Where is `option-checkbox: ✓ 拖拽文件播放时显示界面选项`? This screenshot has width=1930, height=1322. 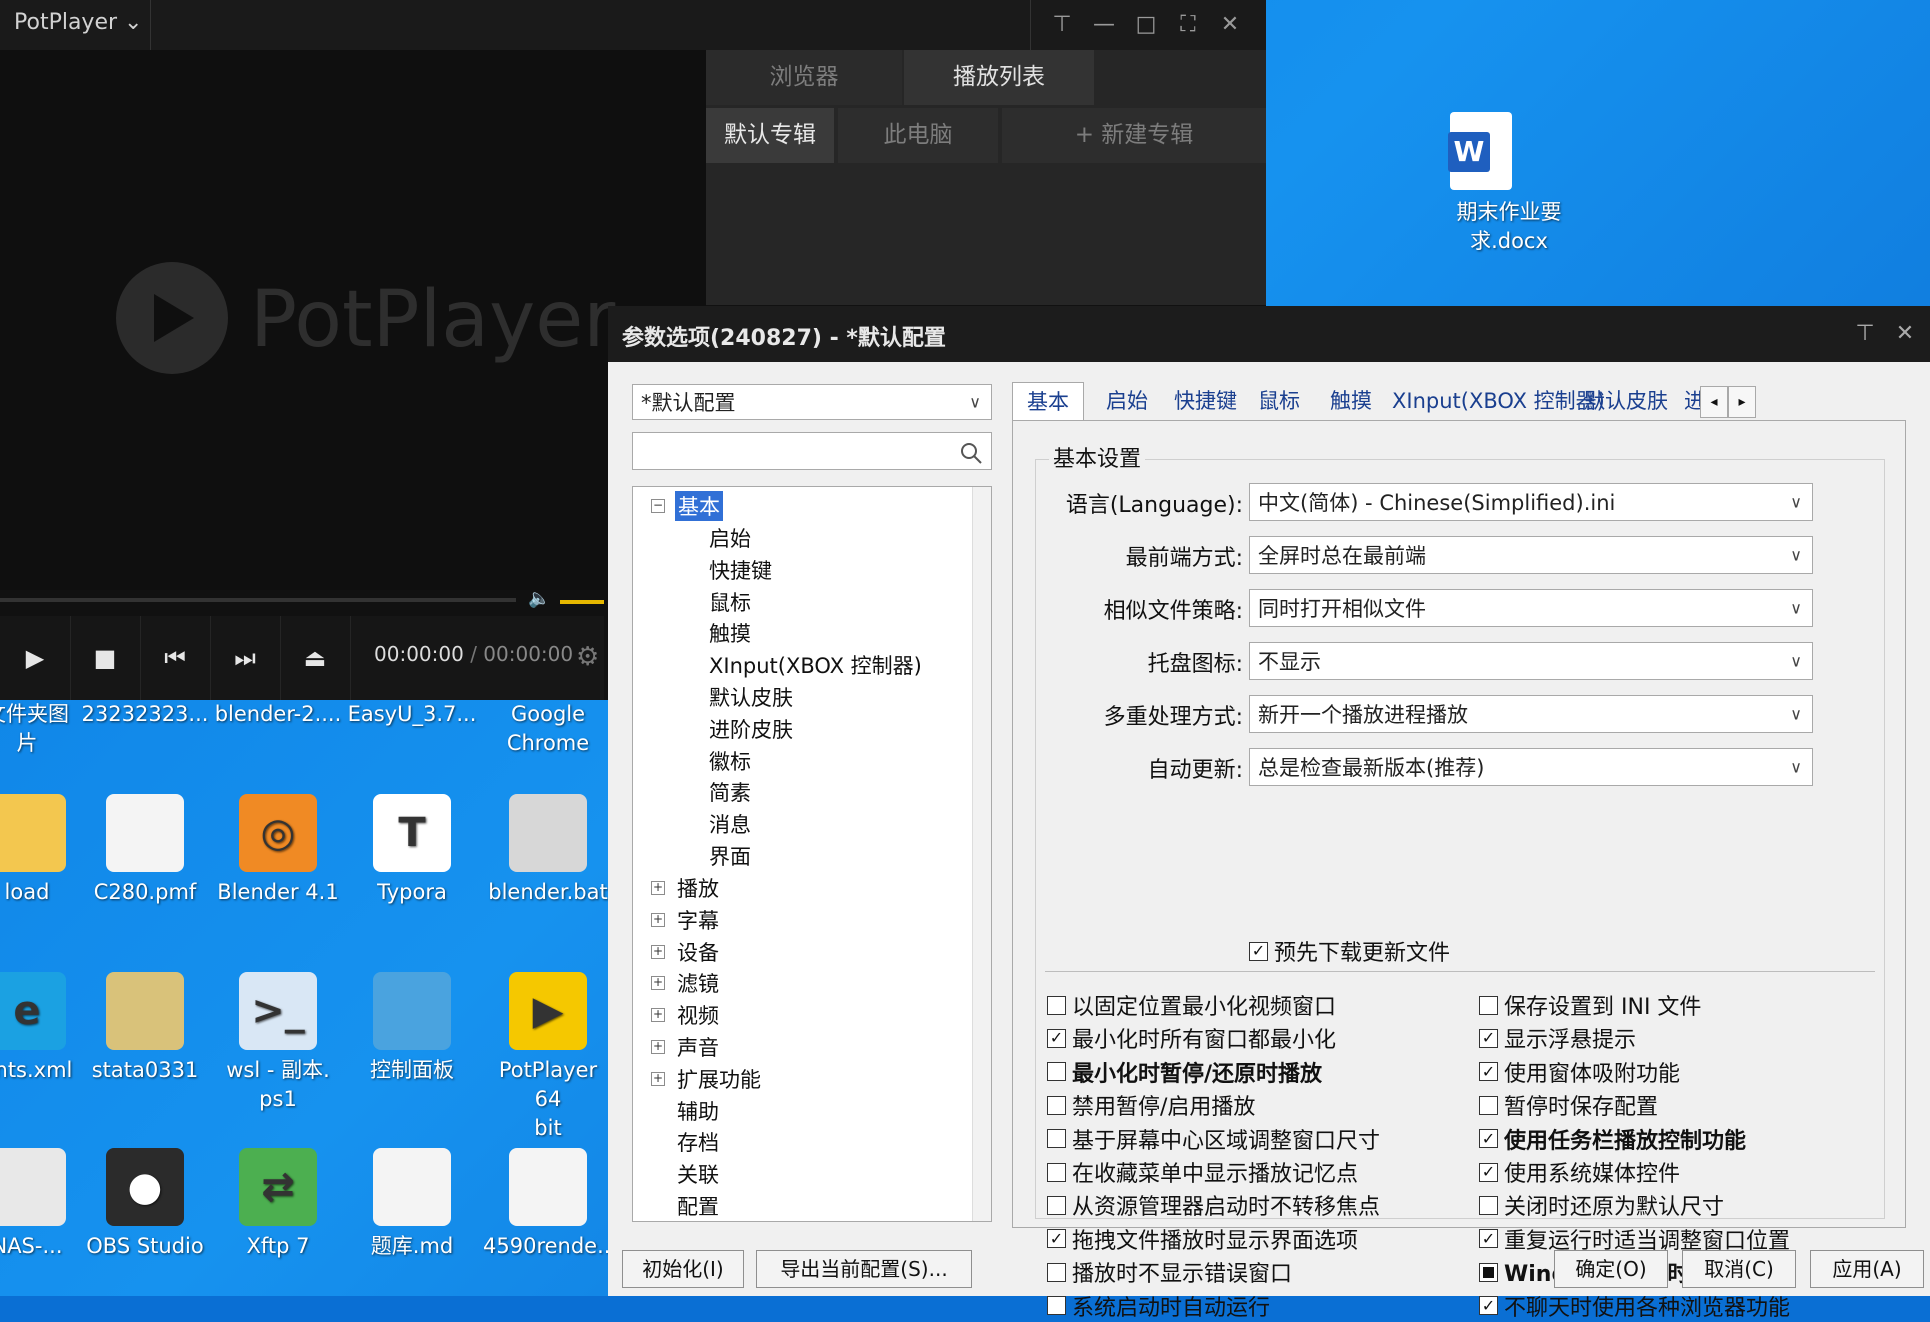
option-checkbox: ✓ 拖拽文件播放时显示界面选项 is located at coordinates (1202, 1239).